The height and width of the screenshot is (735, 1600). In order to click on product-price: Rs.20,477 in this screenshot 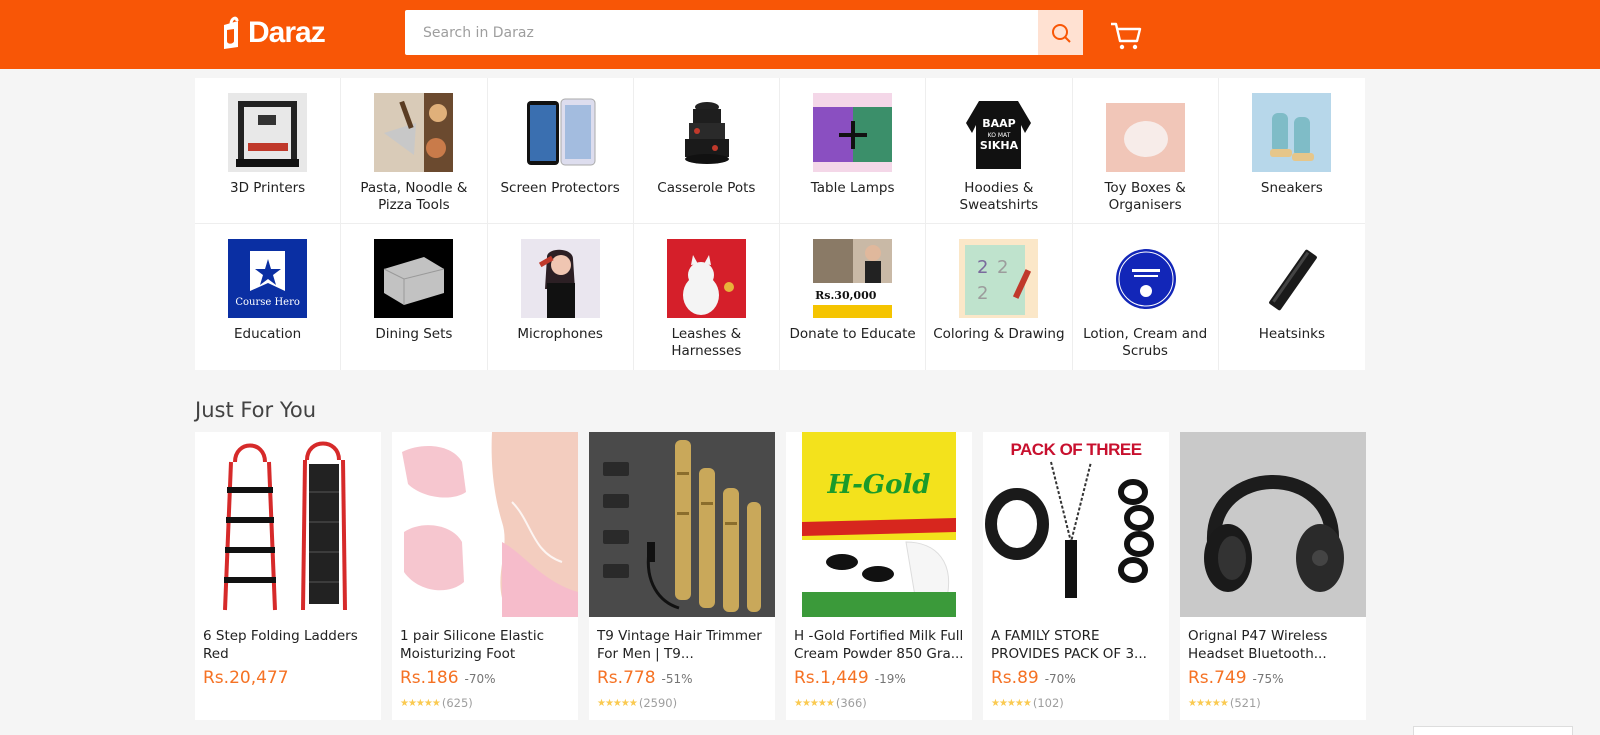, I will do `click(246, 678)`.